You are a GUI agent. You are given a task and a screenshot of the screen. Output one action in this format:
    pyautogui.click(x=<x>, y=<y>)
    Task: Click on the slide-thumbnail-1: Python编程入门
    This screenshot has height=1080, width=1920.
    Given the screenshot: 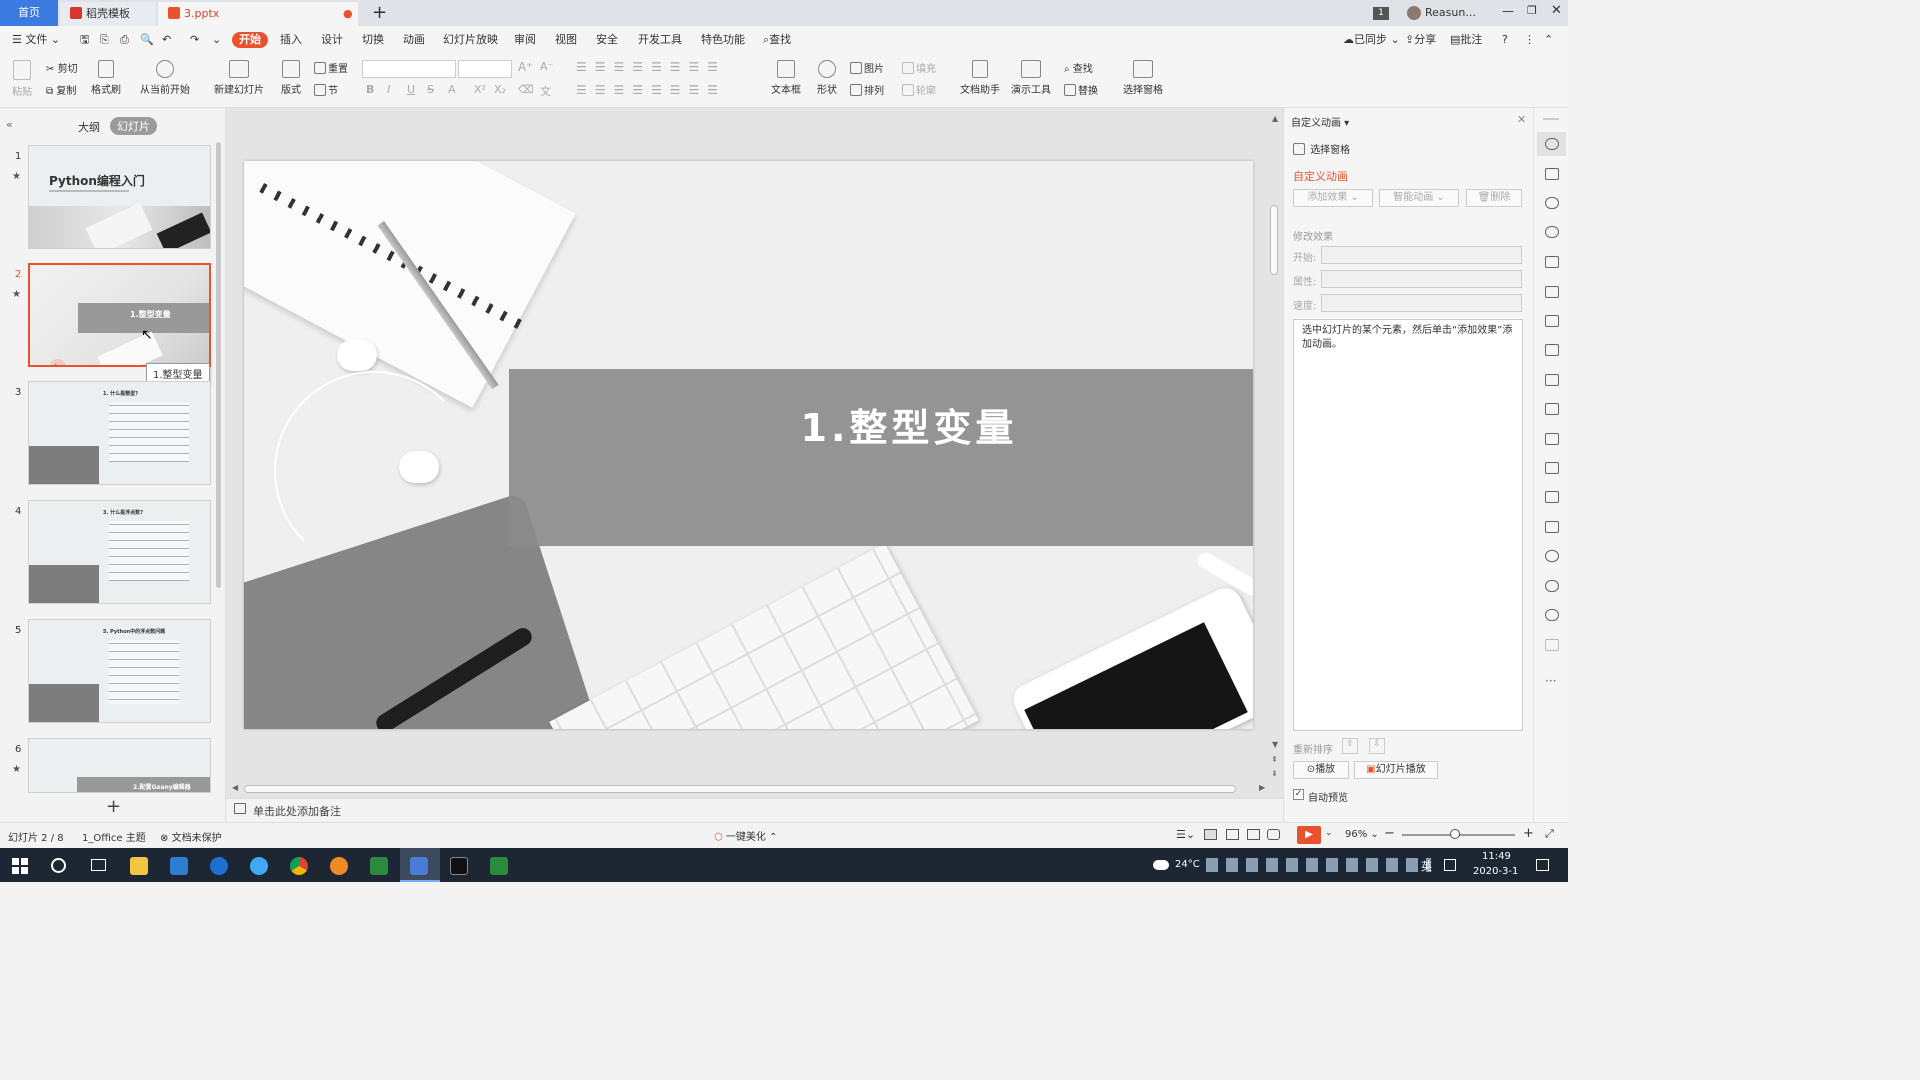 What is the action you would take?
    pyautogui.click(x=119, y=197)
    